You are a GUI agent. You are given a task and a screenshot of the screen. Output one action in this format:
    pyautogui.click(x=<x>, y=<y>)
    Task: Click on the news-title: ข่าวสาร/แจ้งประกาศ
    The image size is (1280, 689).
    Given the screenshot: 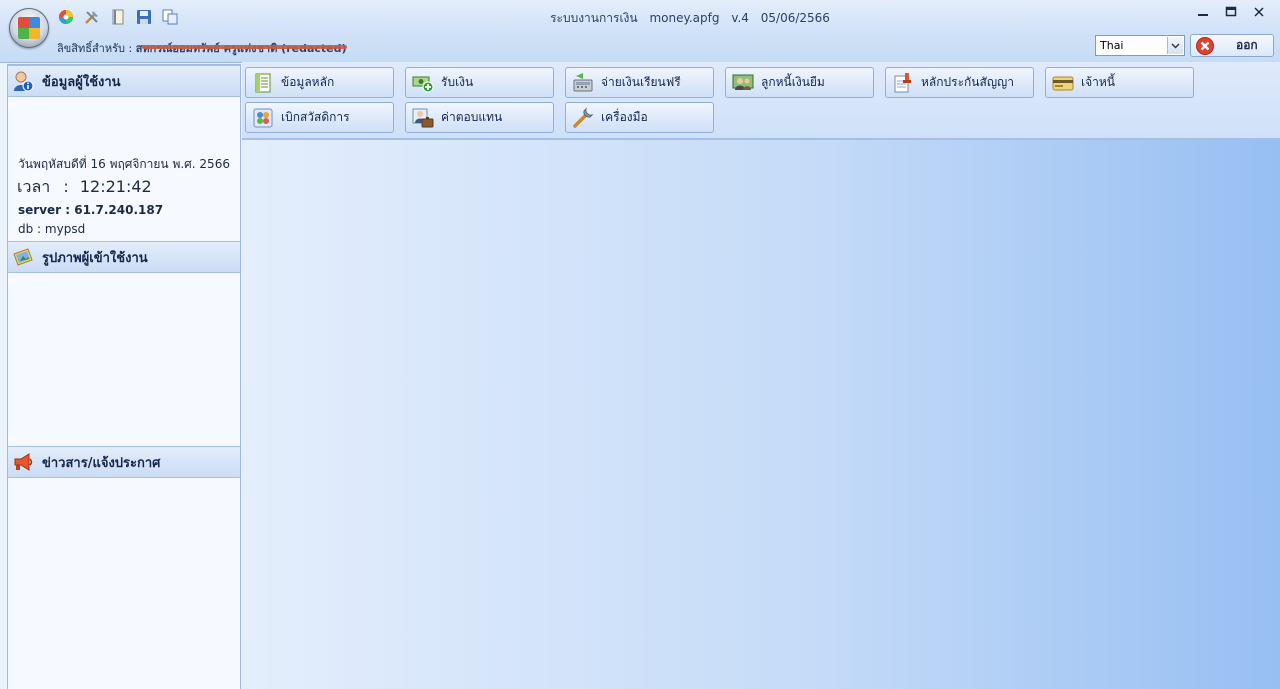 What is the action you would take?
    pyautogui.click(x=101, y=463)
    